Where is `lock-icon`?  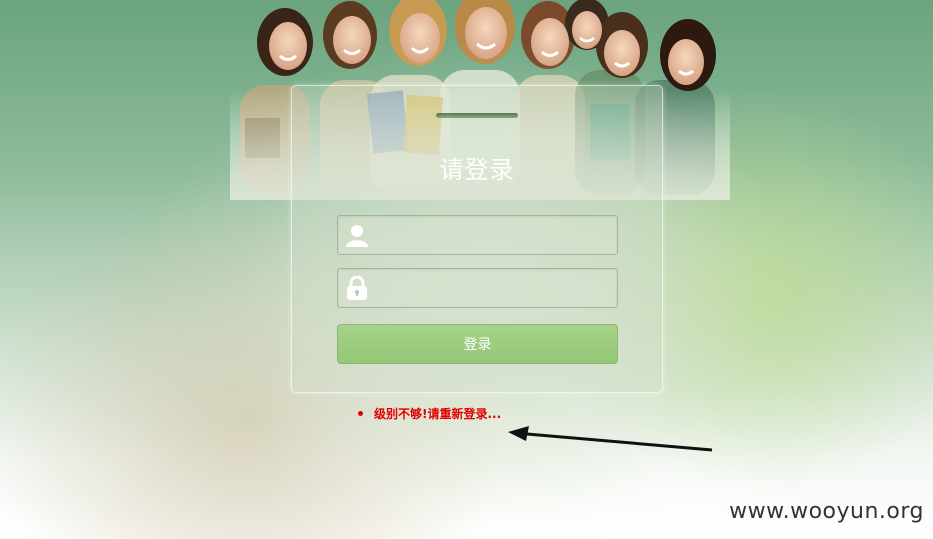
lock-icon is located at coordinates (357, 287).